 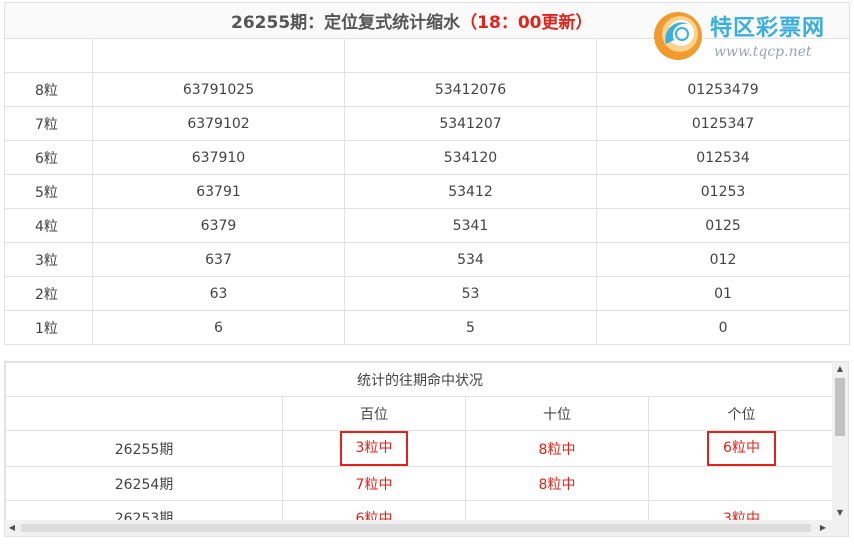 I want to click on hundreds-cell: 6, so click(x=218, y=327).